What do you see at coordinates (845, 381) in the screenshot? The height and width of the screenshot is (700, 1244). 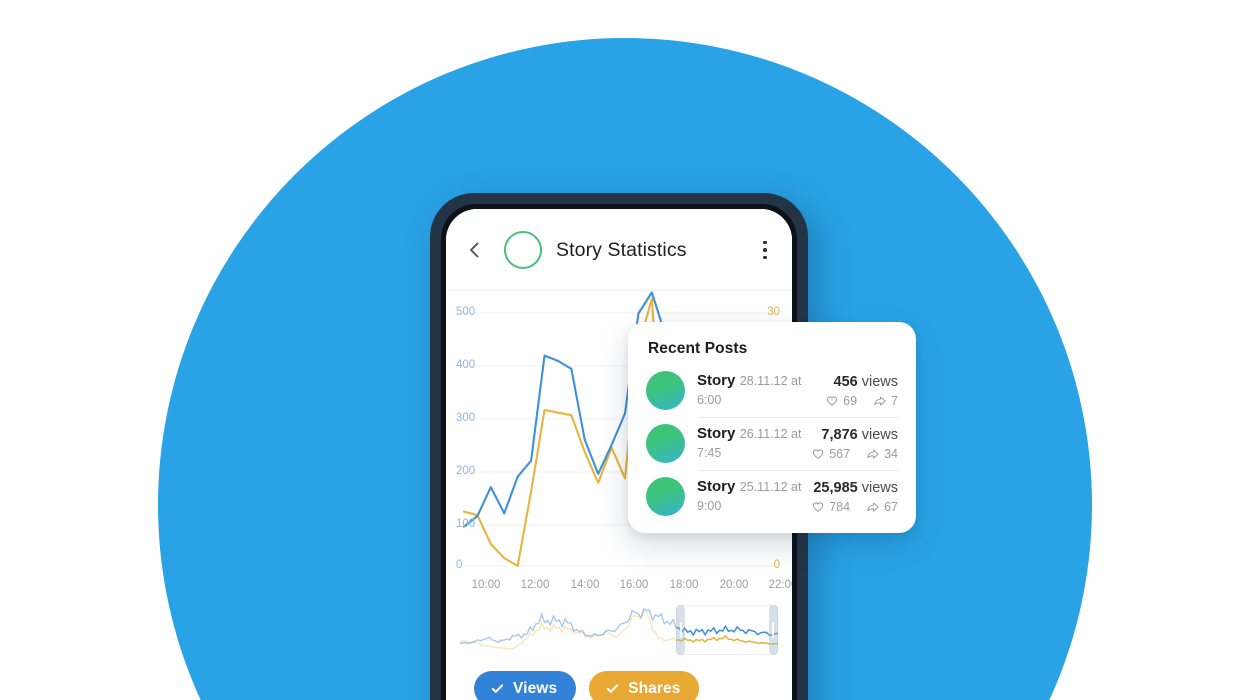 I see `post-views-count: 456` at bounding box center [845, 381].